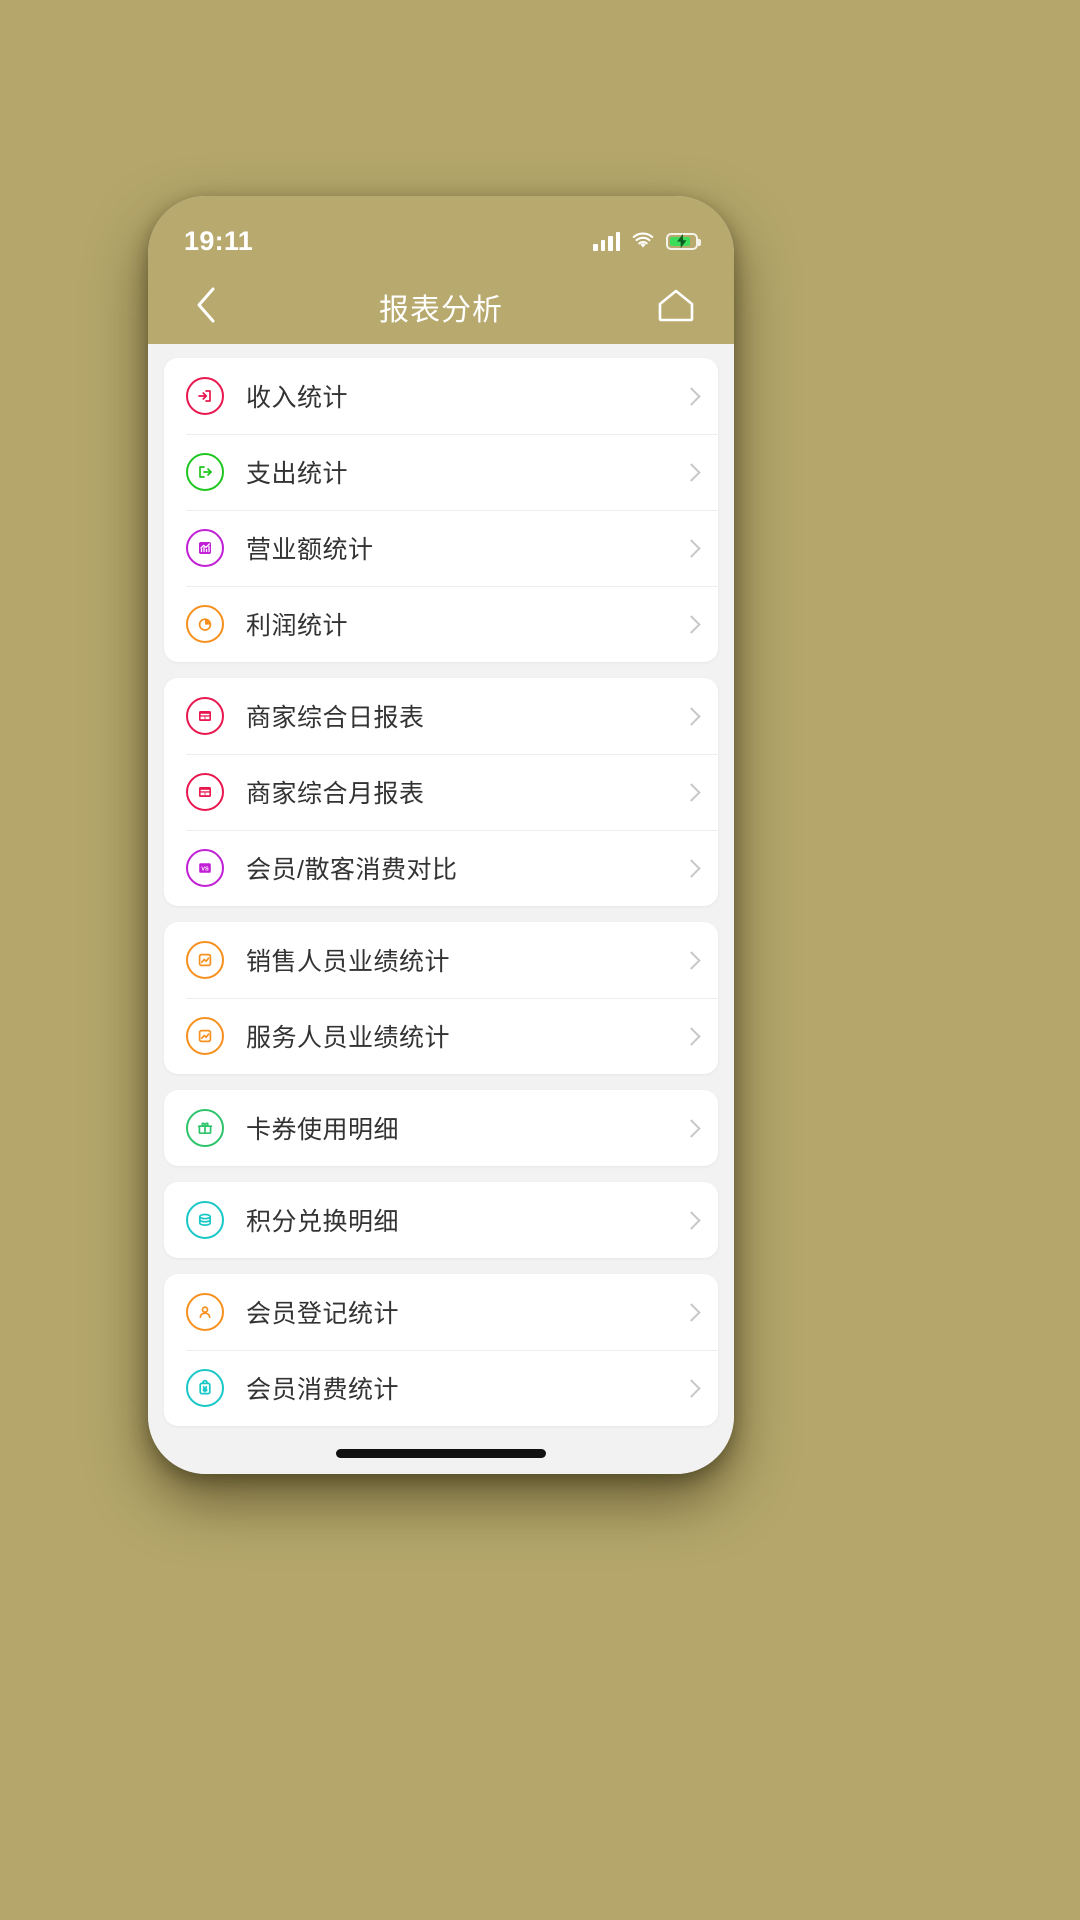 Image resolution: width=1080 pixels, height=1920 pixels. Describe the element at coordinates (205, 960) in the screenshot. I see `sales-performance-chart-icon` at that location.